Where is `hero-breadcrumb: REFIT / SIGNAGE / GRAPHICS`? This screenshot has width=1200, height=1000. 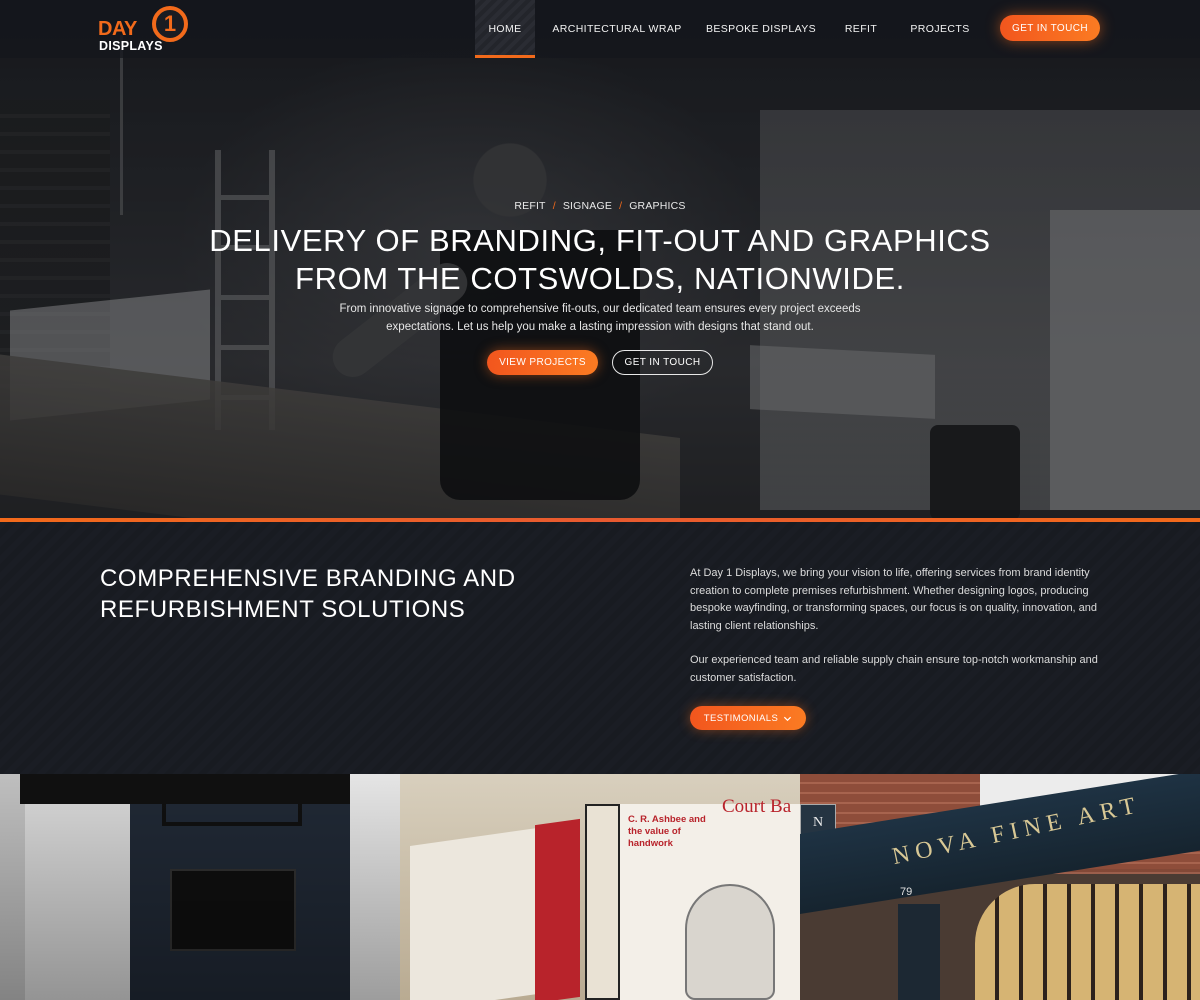 hero-breadcrumb: REFIT / SIGNAGE / GRAPHICS is located at coordinates (600, 206).